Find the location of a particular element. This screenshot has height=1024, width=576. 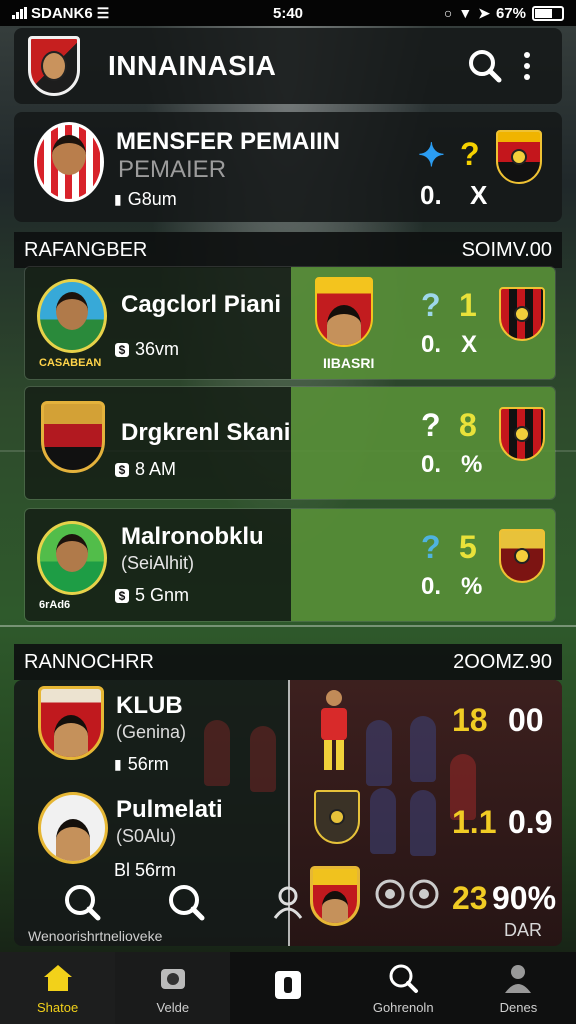

extra-score: 23 is located at coordinates (470, 898).